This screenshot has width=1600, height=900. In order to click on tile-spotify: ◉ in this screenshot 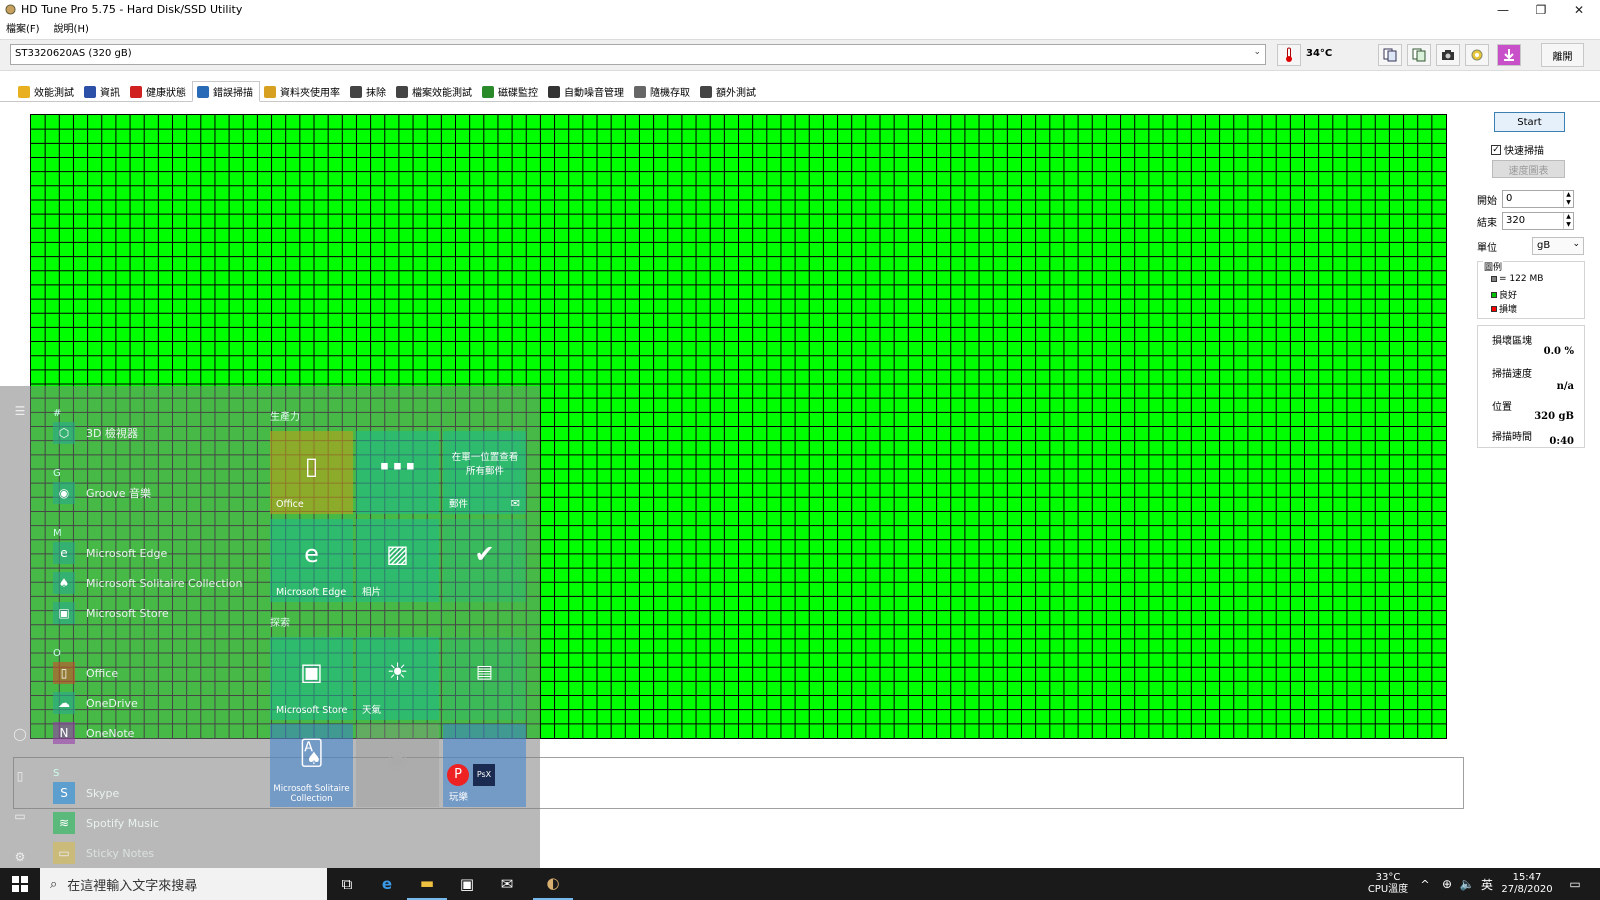, I will do `click(397, 765)`.